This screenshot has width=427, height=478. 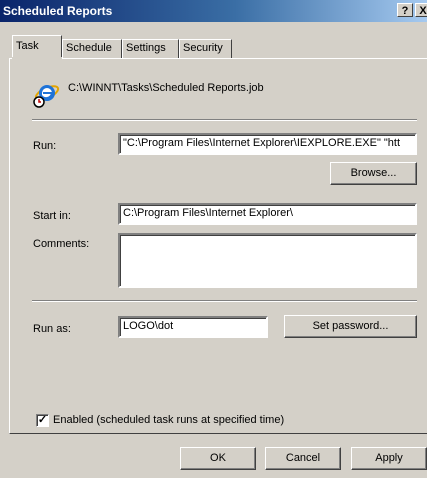 What do you see at coordinates (37, 47) in the screenshot?
I see `tab-task: Task` at bounding box center [37, 47].